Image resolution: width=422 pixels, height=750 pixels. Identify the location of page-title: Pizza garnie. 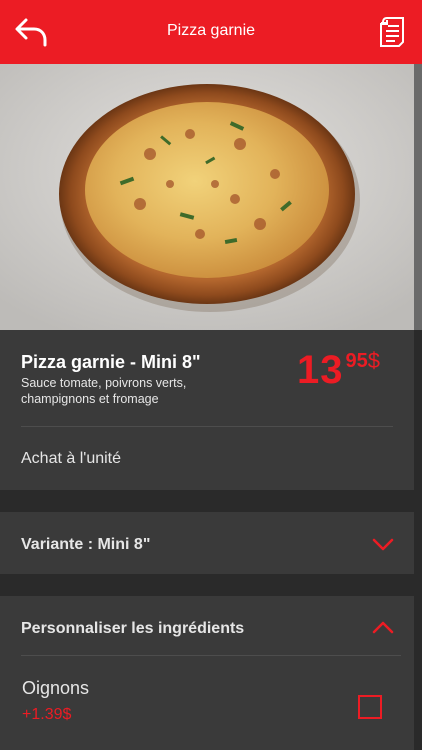
(211, 30).